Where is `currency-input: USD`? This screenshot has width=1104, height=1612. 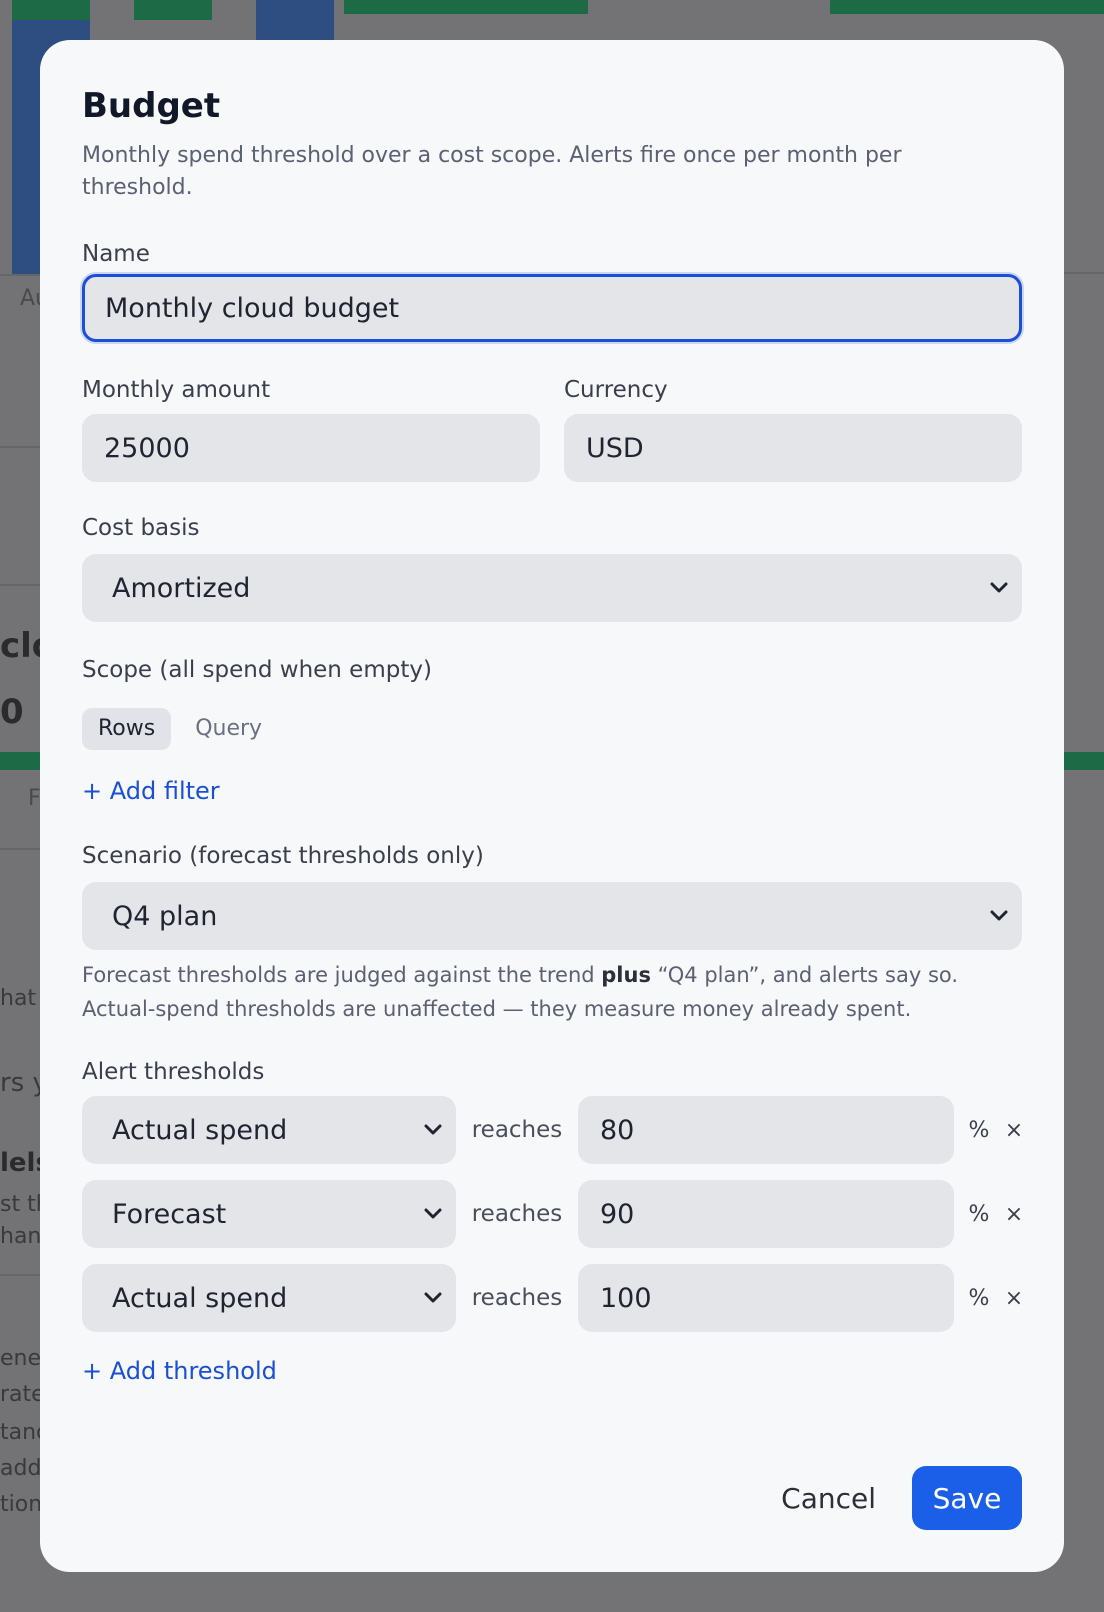
currency-input: USD is located at coordinates (793, 448).